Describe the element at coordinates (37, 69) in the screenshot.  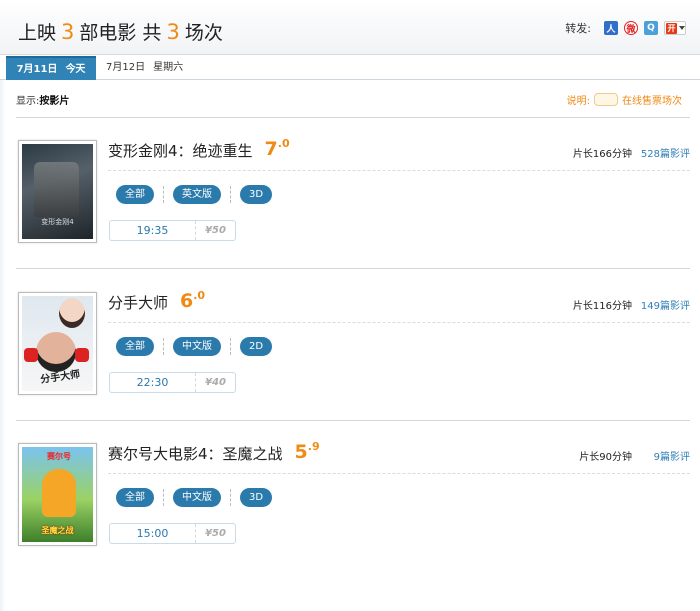
I see `tab-date: 7月11日` at that location.